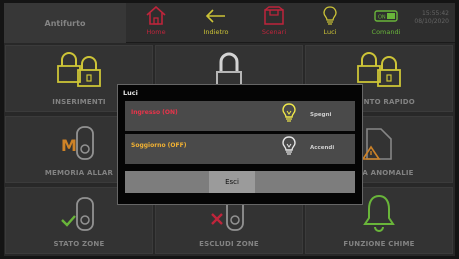 Image resolution: width=459 pixels, height=259 pixels. Describe the element at coordinates (240, 116) in the screenshot. I see `light-row-ingresso: Ingresso (ON) Spegni` at that location.